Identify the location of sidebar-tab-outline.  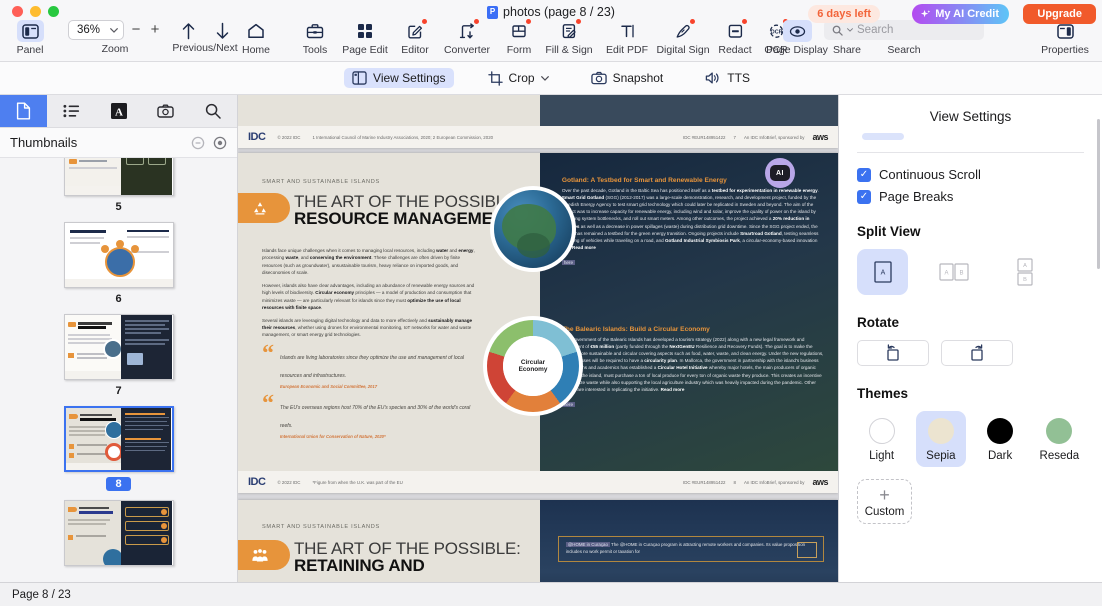
(70, 111).